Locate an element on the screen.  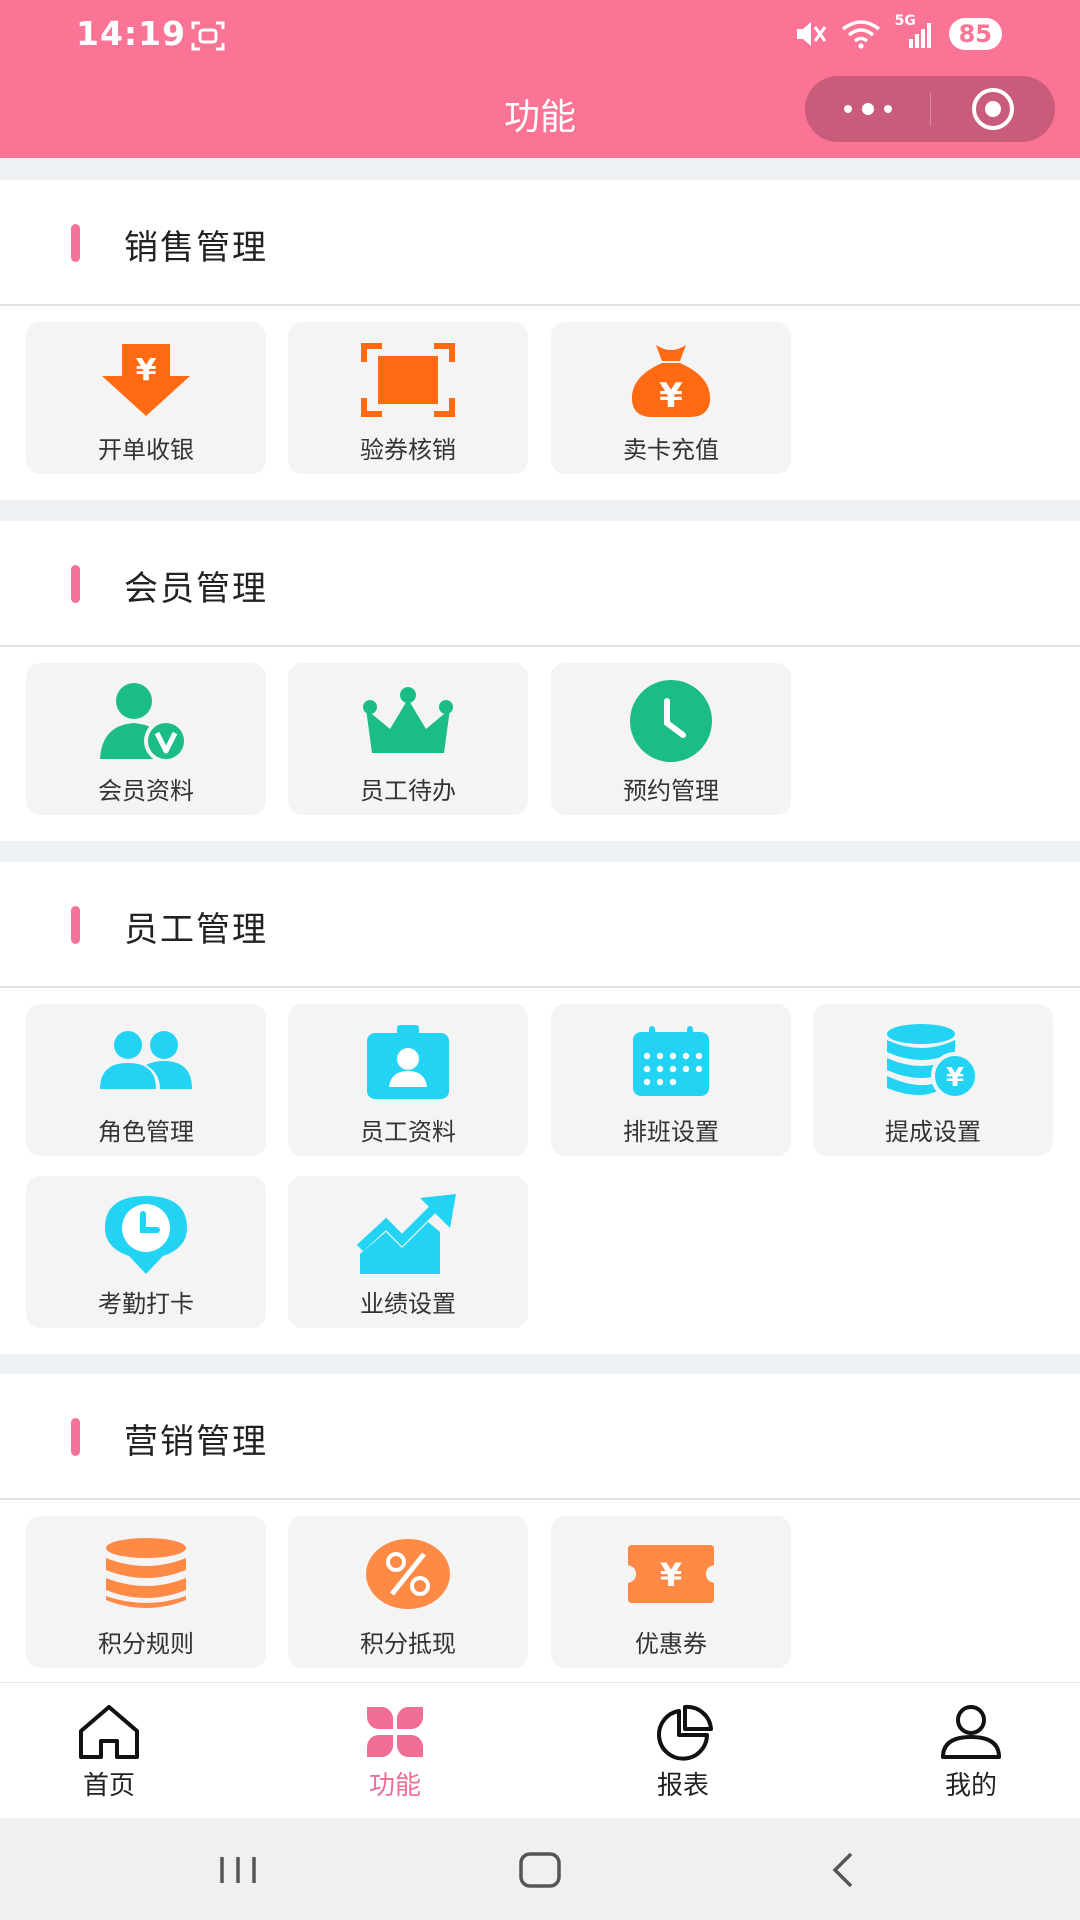
home-square-icon is located at coordinates (540, 1870).